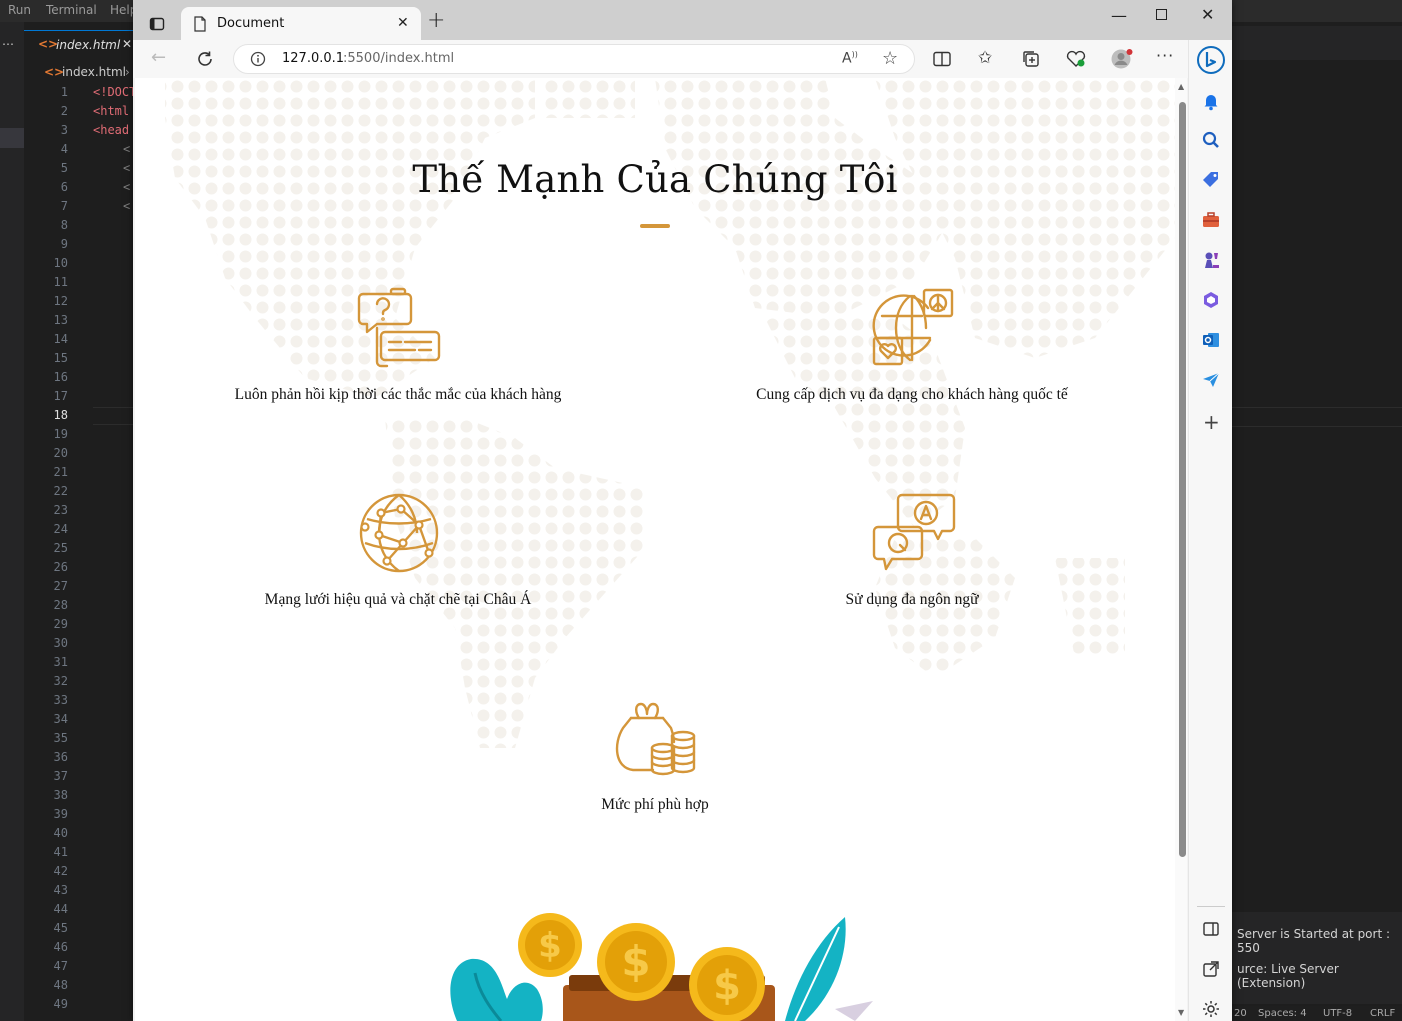  Describe the element at coordinates (1211, 969) in the screenshot. I see `open-external-icon` at that location.